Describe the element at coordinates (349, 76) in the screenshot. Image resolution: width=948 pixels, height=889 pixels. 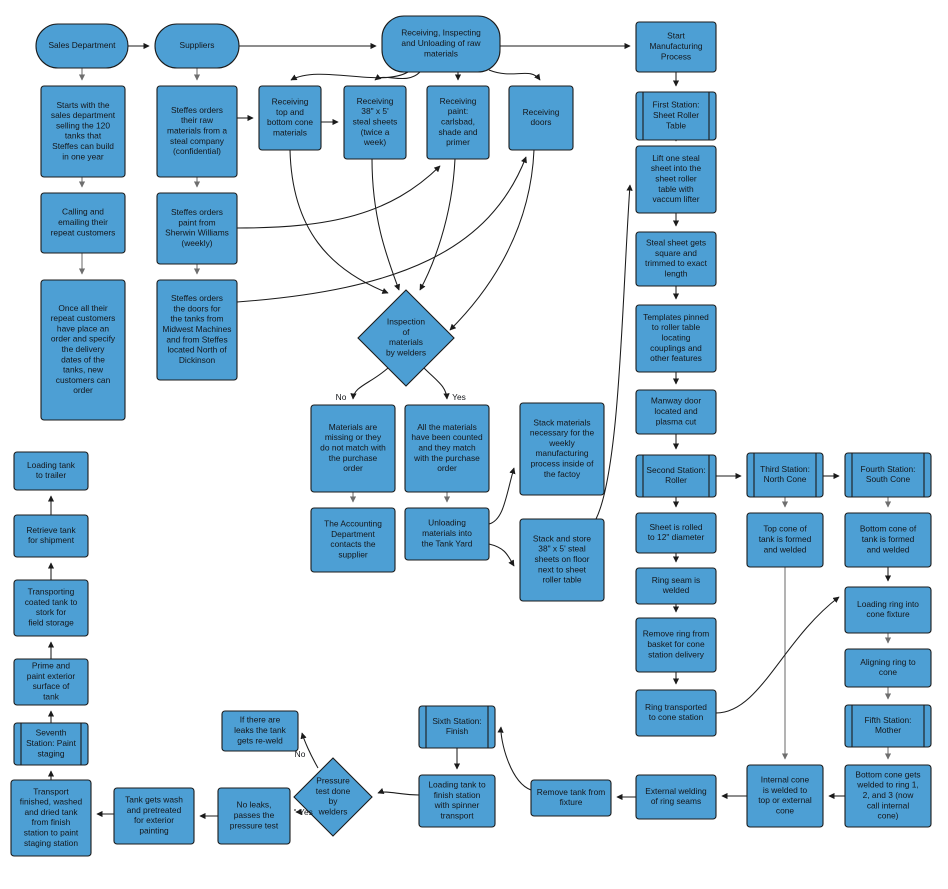
I see `edge-receiving-to-conematerials` at that location.